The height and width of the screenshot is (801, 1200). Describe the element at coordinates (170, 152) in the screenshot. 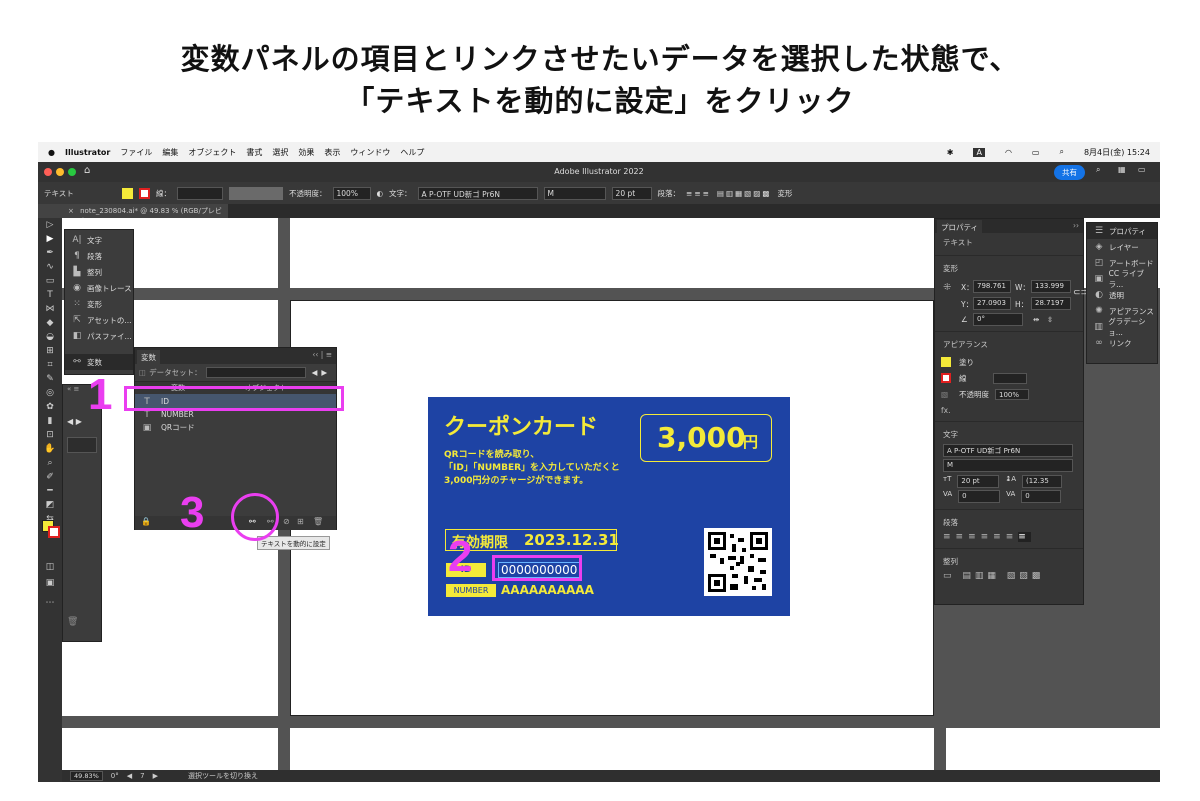

I see `menu-edit: 編集` at that location.